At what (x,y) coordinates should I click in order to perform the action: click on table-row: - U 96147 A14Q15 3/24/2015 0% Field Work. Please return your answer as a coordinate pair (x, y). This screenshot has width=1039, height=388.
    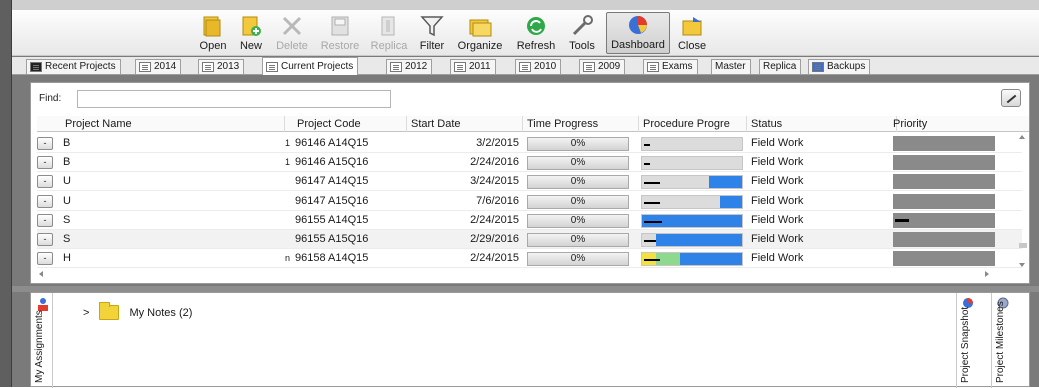
    Looking at the image, I should click on (529, 182).